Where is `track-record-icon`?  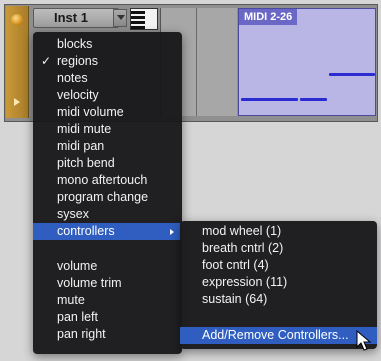 track-record-icon is located at coordinates (17, 20).